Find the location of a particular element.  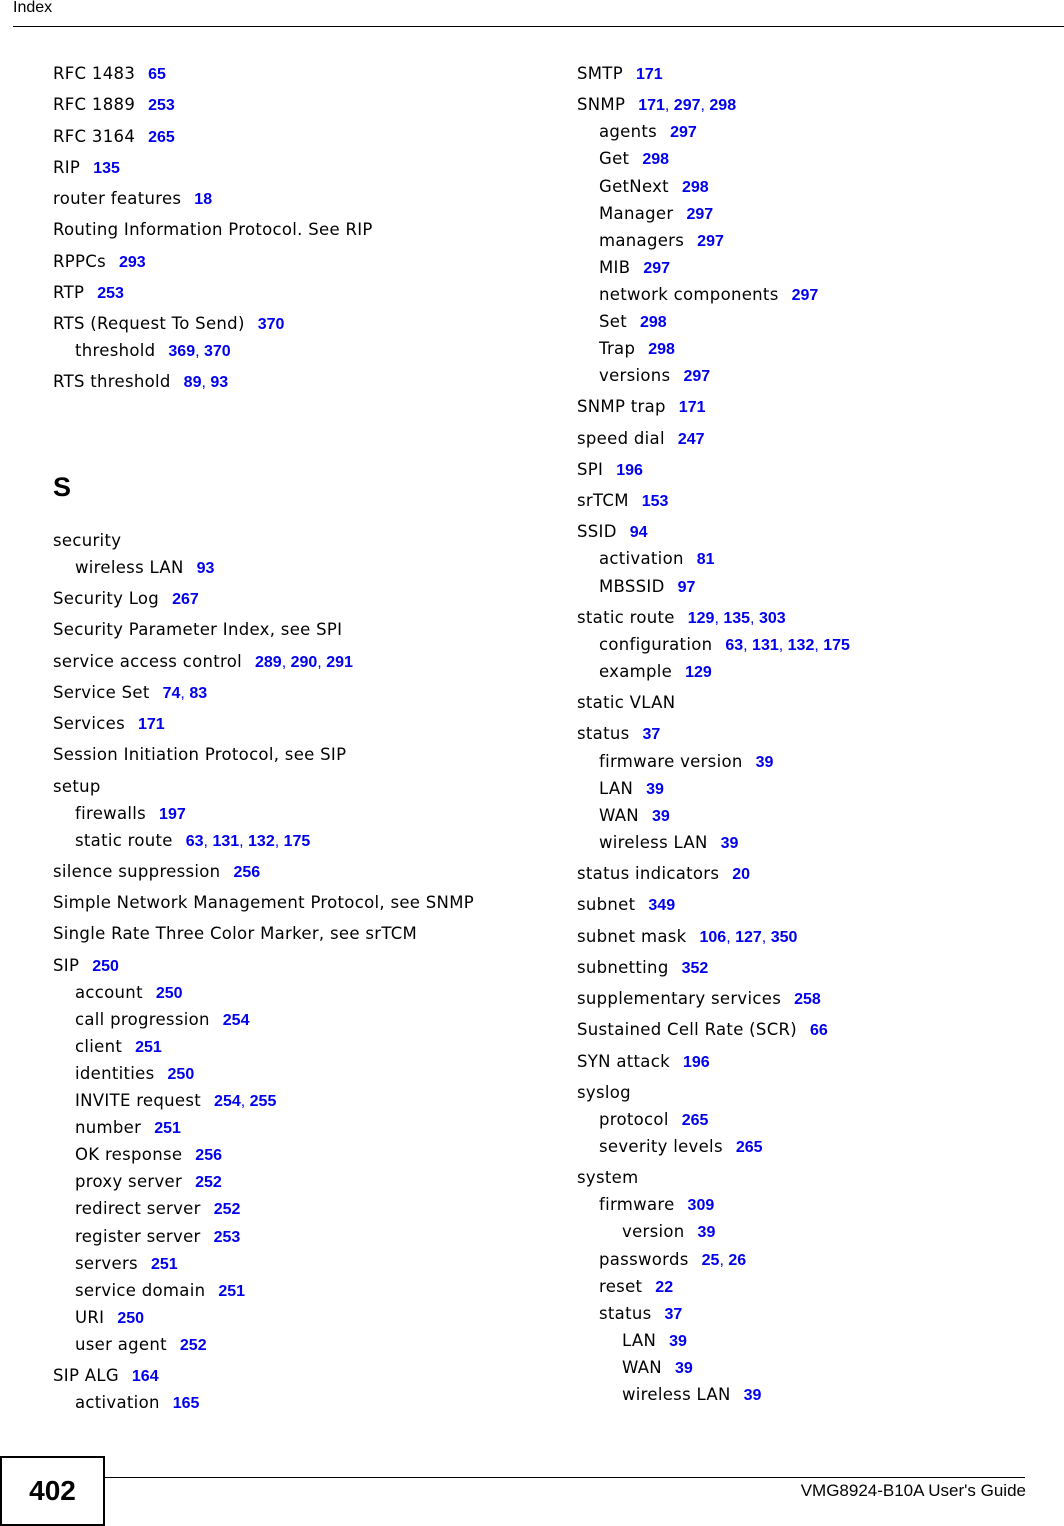

page-link: 352 is located at coordinates (695, 968).